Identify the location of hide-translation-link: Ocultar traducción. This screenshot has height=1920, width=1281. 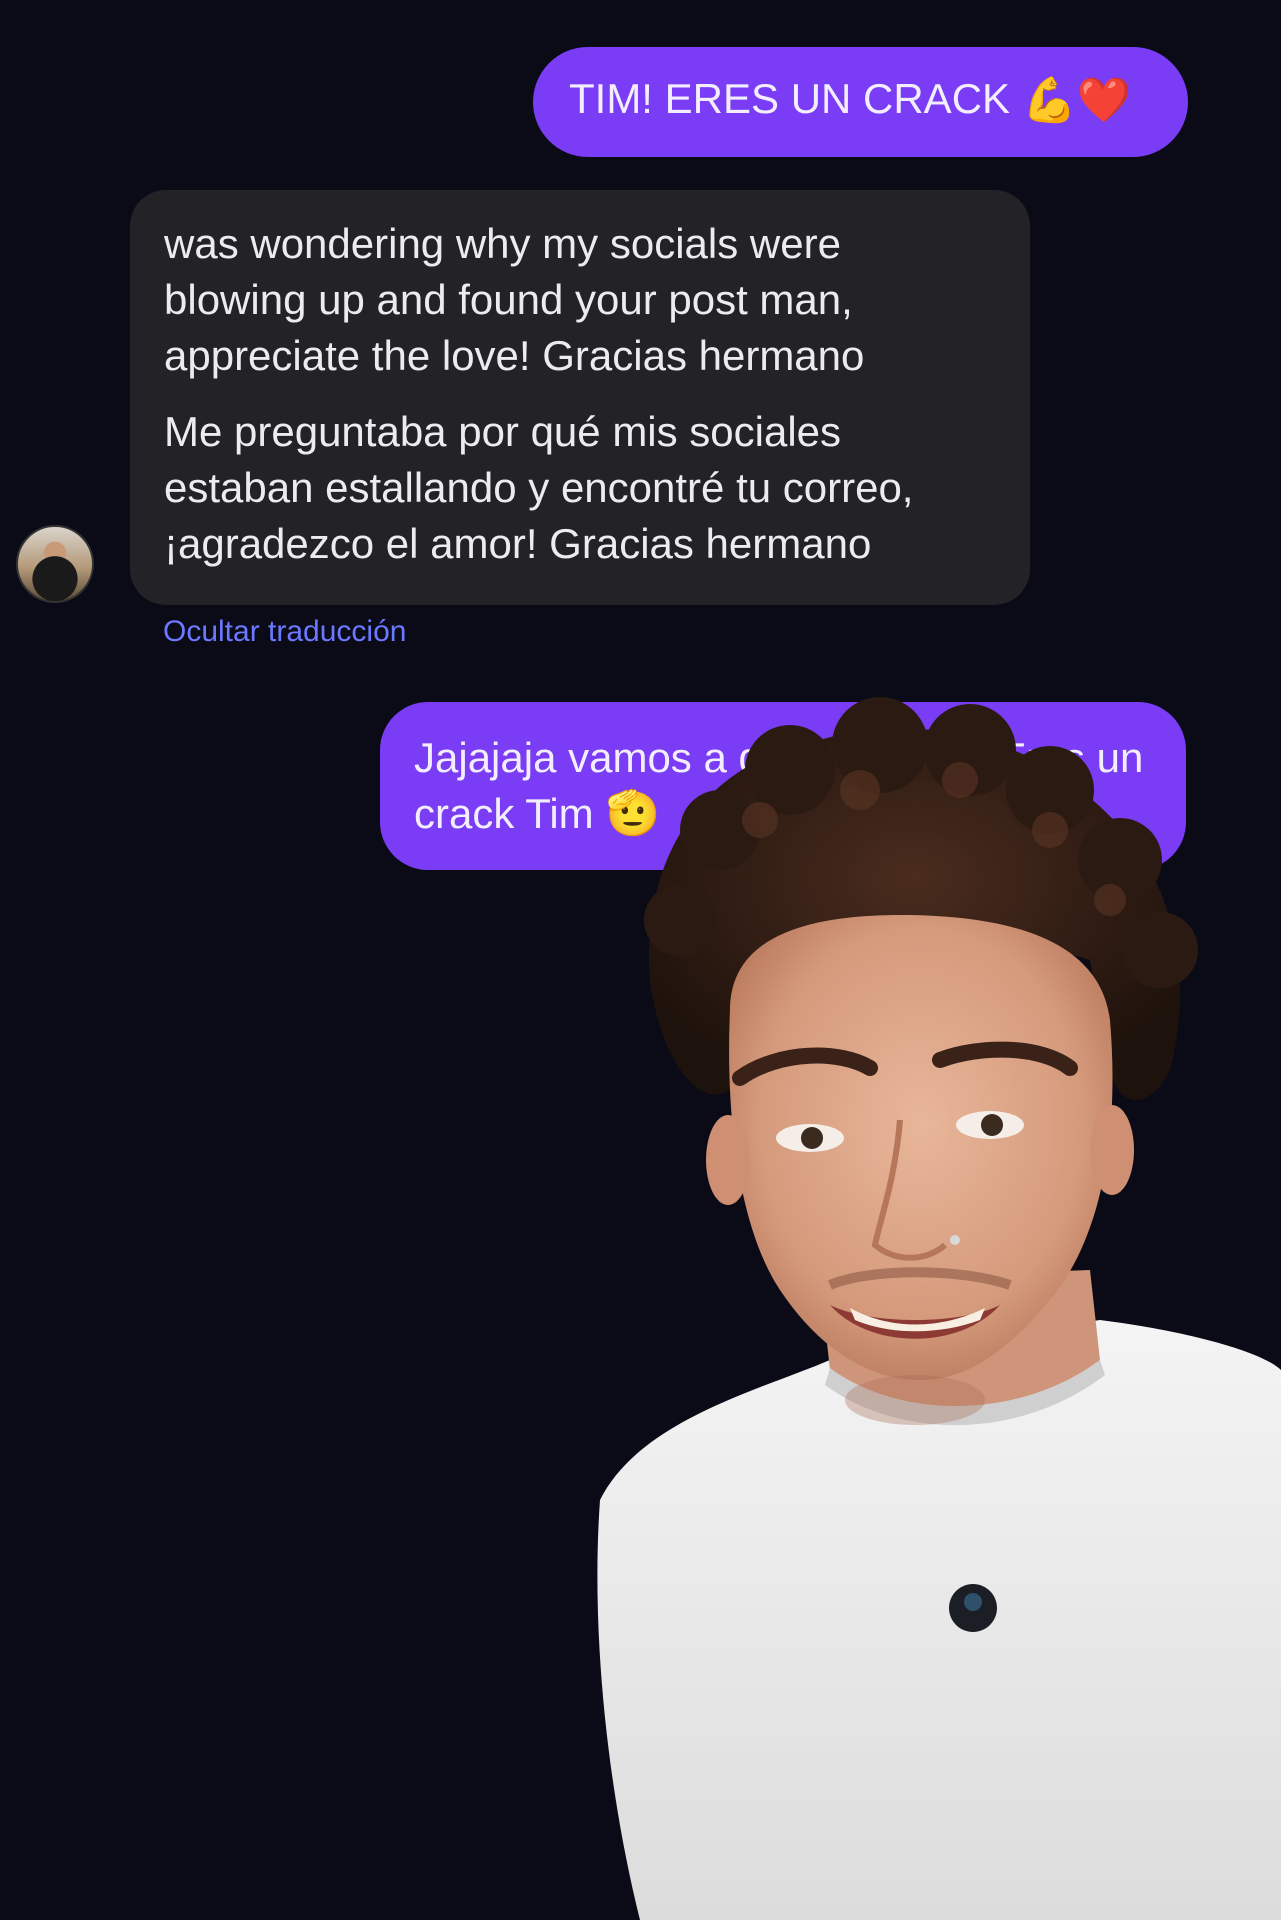
(284, 632).